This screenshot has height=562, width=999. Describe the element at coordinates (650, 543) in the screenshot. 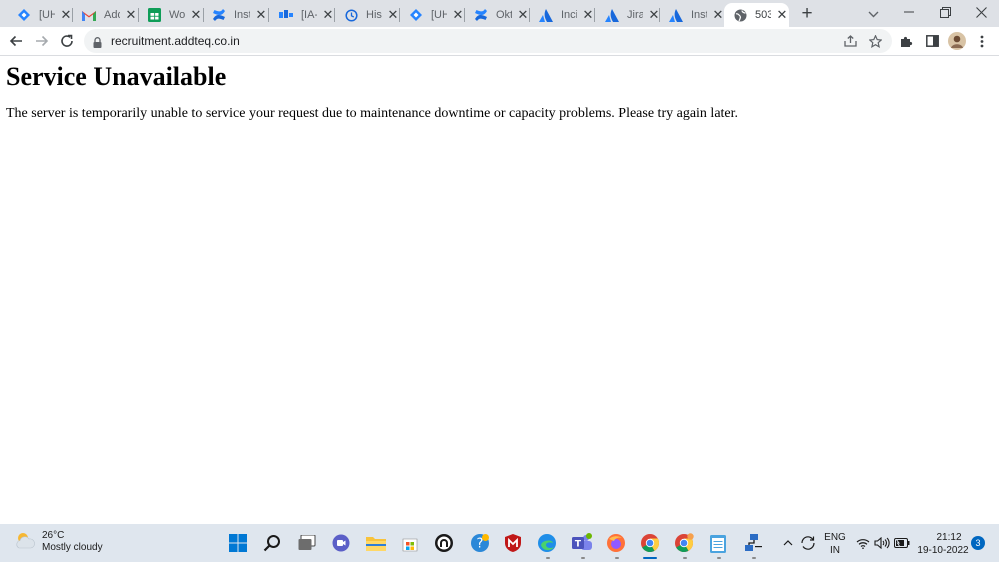

I see `chrome-icon` at that location.